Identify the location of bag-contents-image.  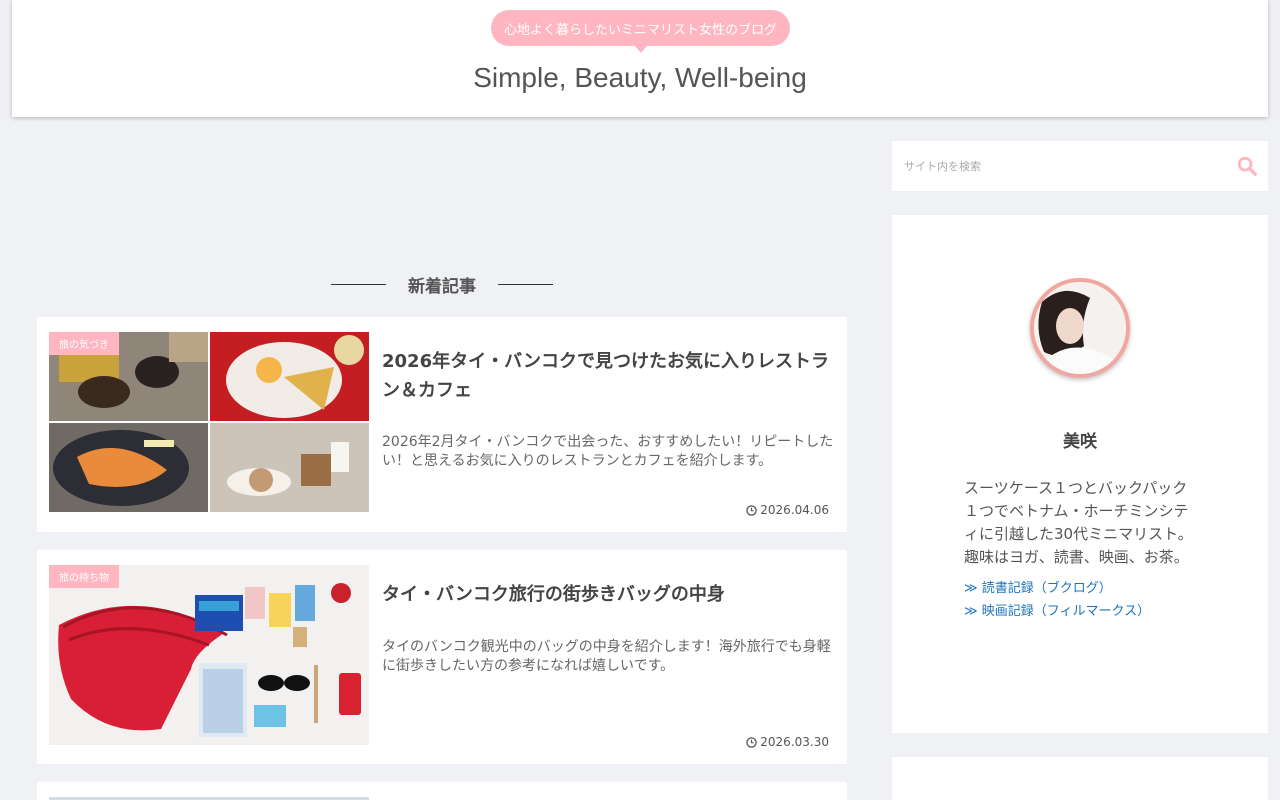
(209, 655).